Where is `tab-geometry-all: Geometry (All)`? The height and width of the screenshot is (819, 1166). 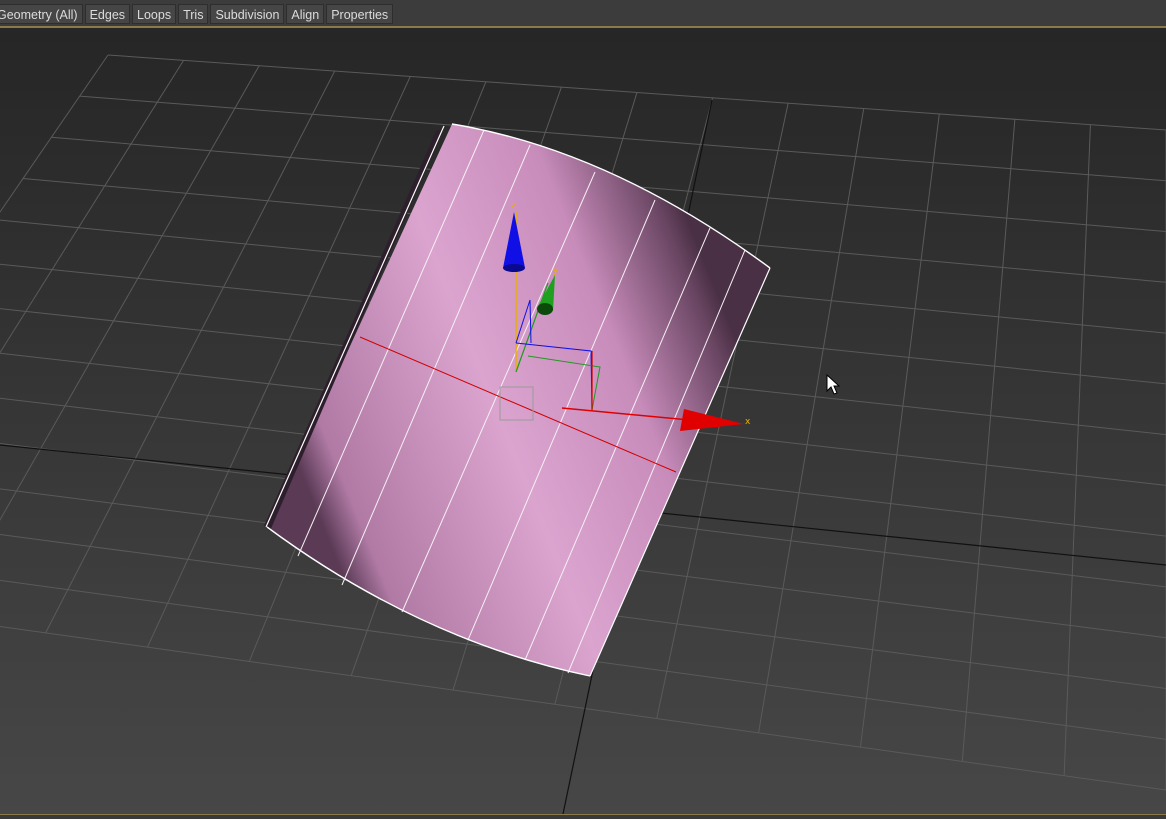
tab-geometry-all: Geometry (All) is located at coordinates (41, 14).